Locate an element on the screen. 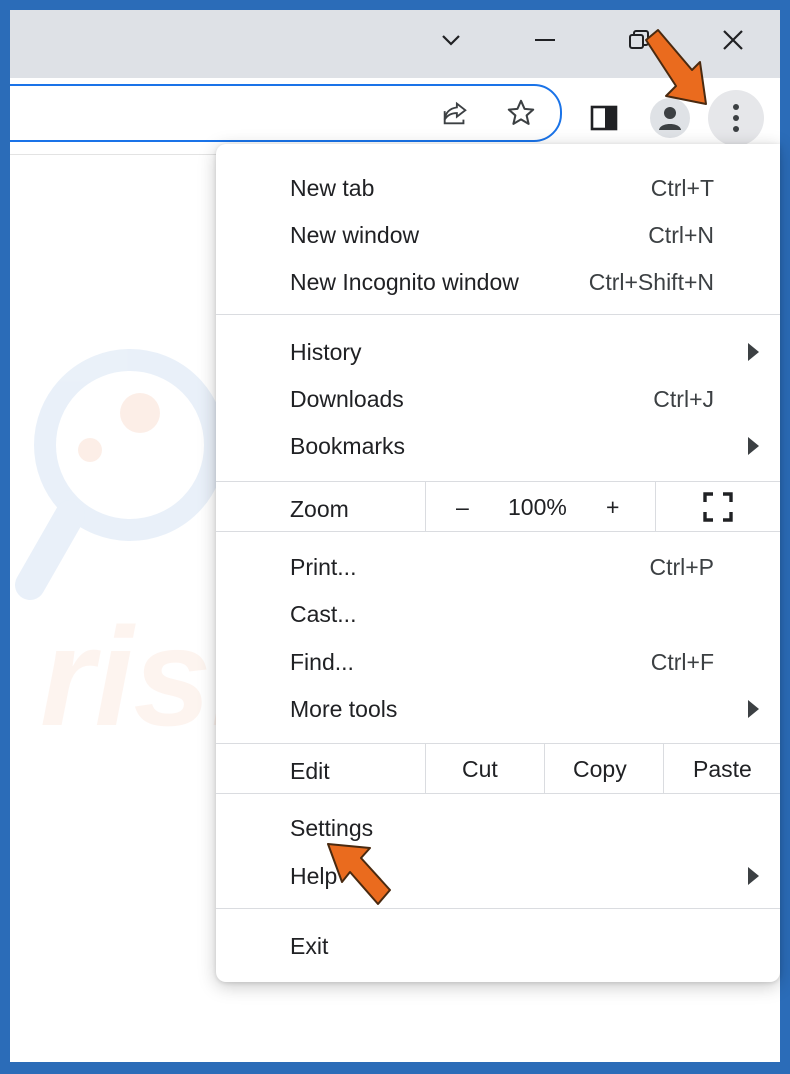  menu-item-label: Downloads is located at coordinates (347, 399).